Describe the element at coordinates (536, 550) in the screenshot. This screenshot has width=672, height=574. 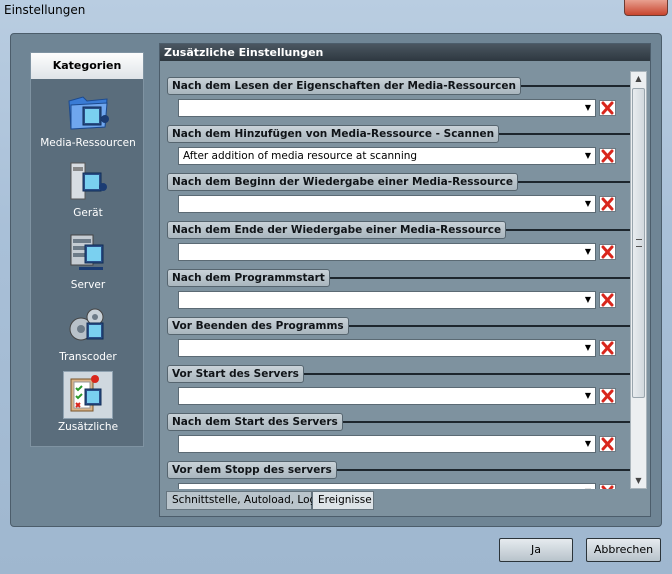
I see `ok-button: Ja` at that location.